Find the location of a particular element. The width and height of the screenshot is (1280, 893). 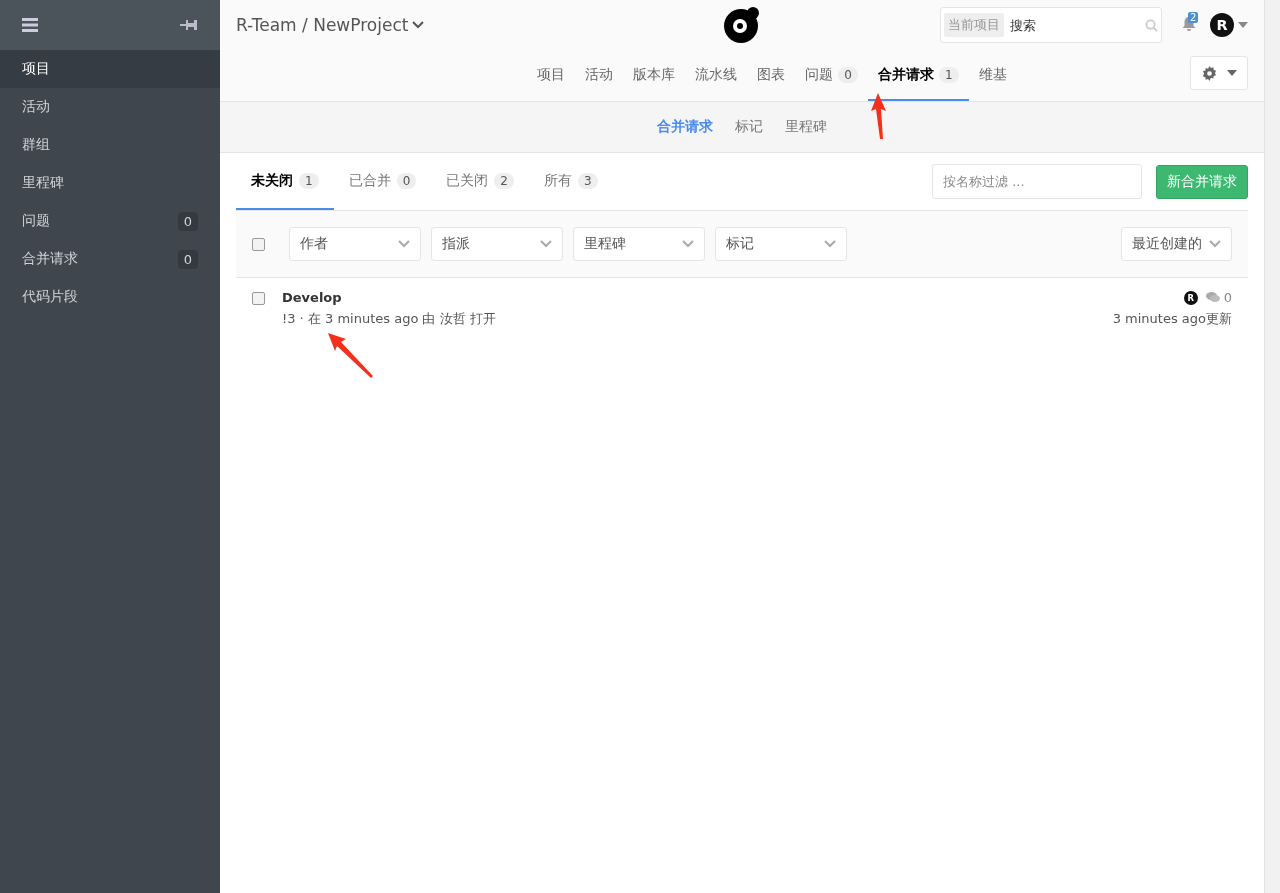

select-all-checkbox is located at coordinates (258, 244).